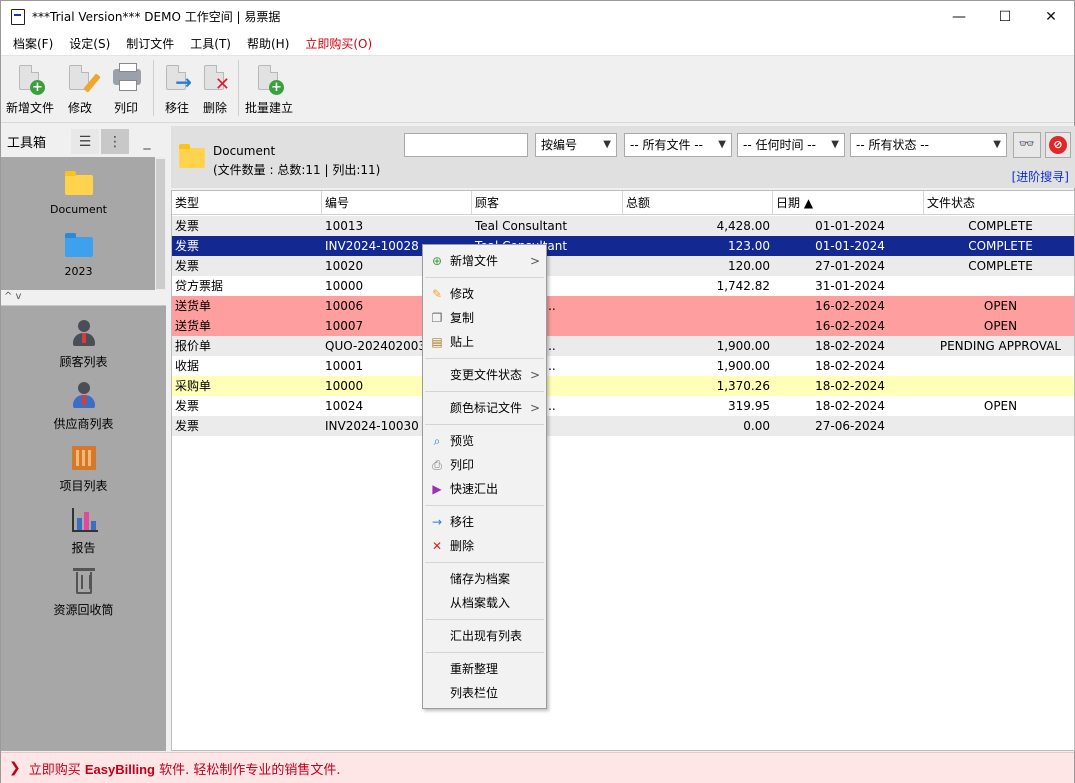  I want to click on export-icon: ▶, so click(437, 489).